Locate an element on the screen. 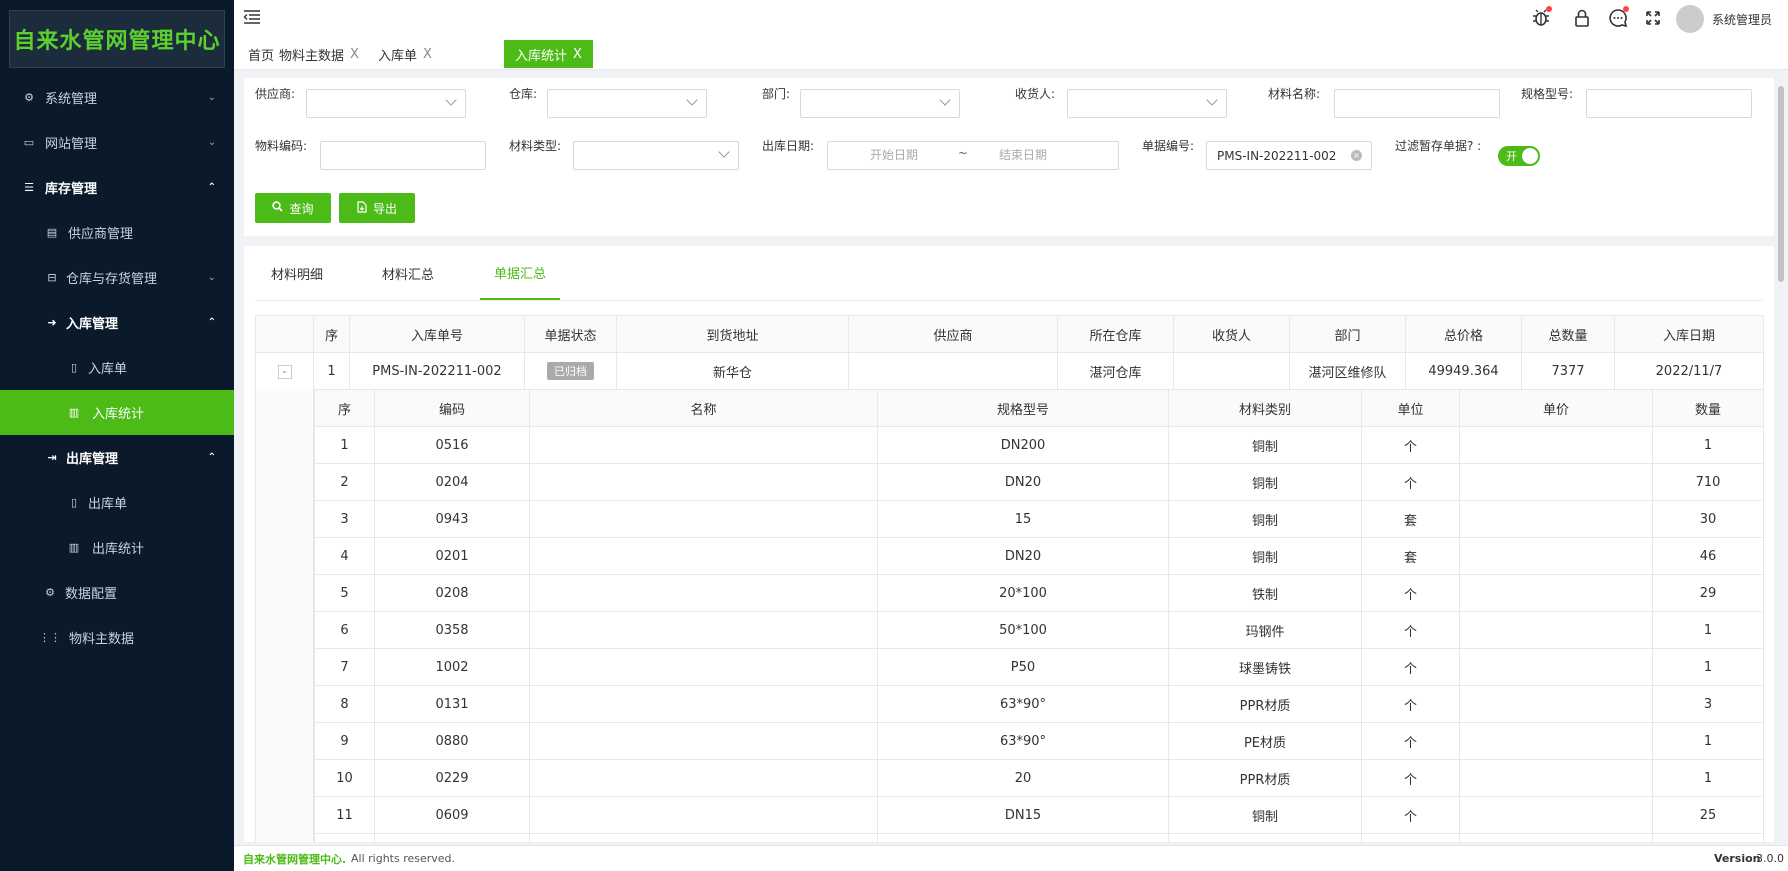 The height and width of the screenshot is (871, 1788). table-row: 5 0208 20*100 铁制个 29 is located at coordinates (1039, 593).